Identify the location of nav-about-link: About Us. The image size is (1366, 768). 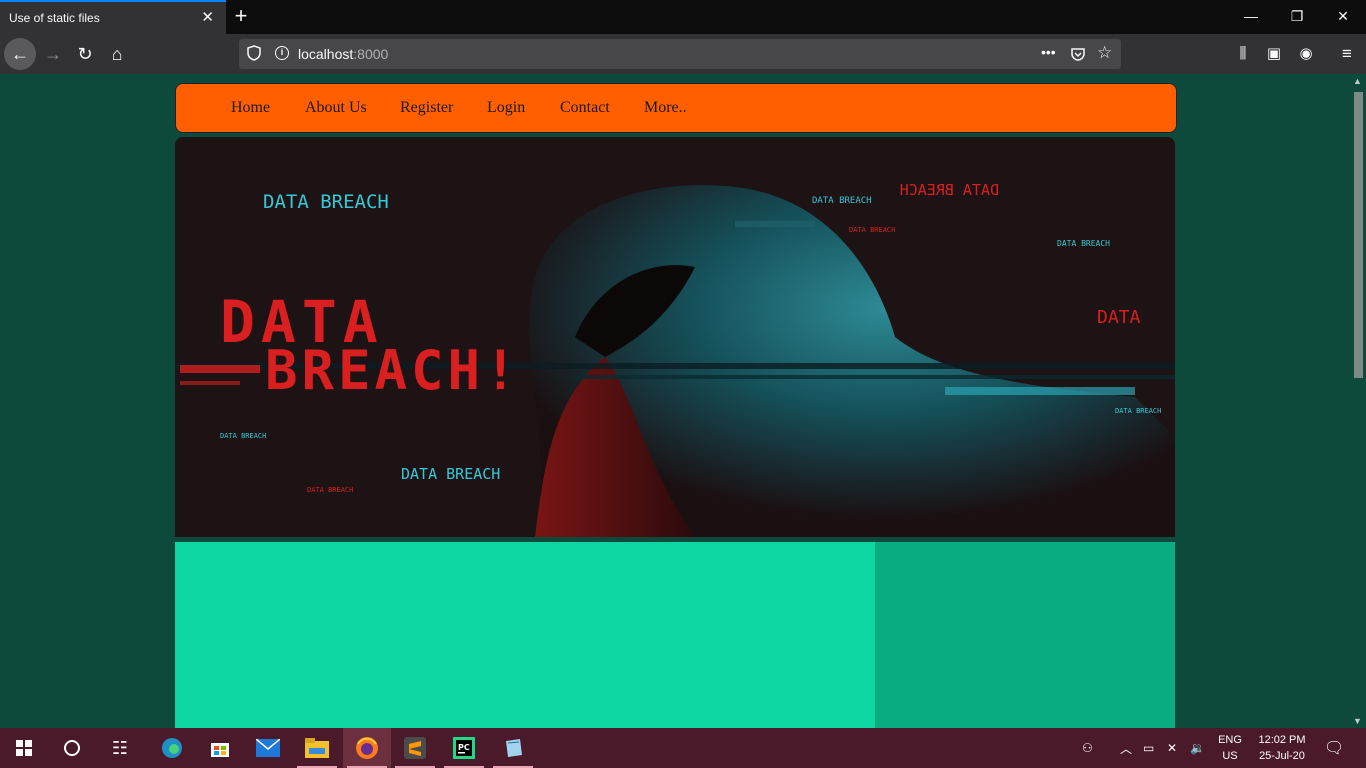
(336, 108).